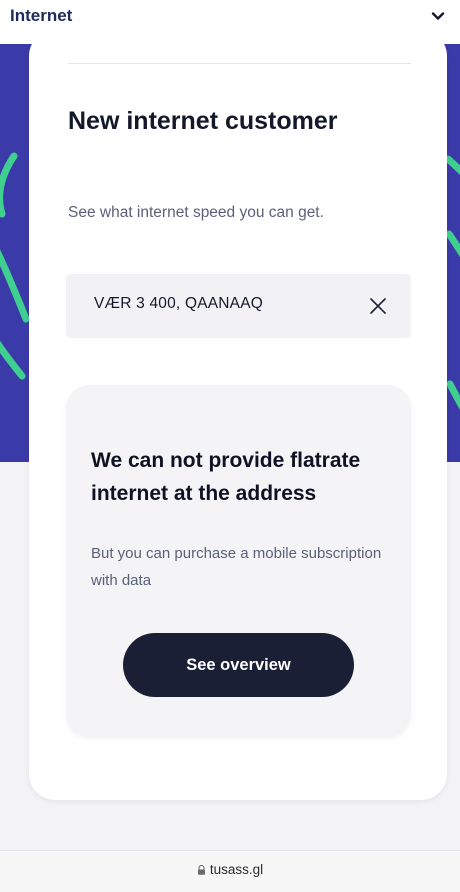 The width and height of the screenshot is (460, 892). Describe the element at coordinates (438, 16) in the screenshot. I see `chevron-down-icon` at that location.